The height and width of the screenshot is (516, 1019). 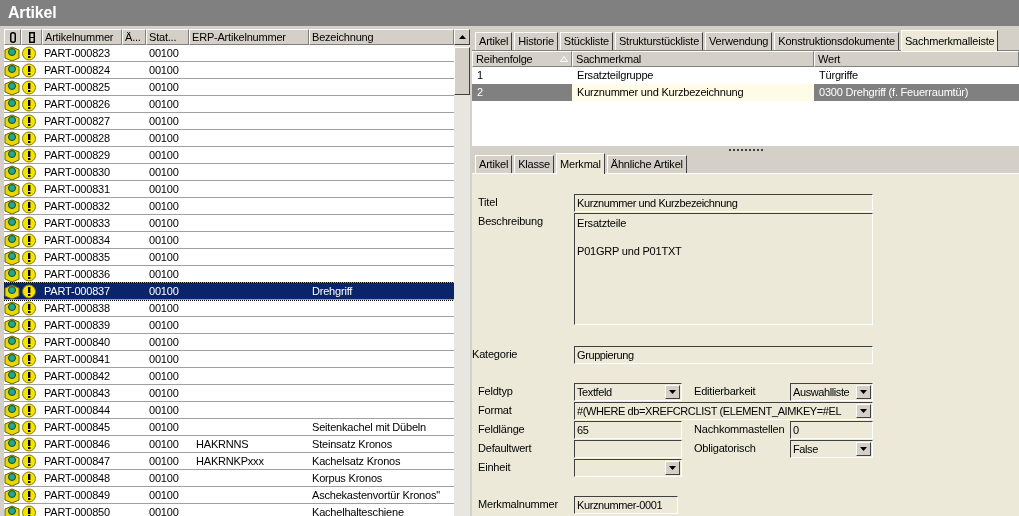 I want to click on table-row: PART-000826 00100, so click(x=229, y=104).